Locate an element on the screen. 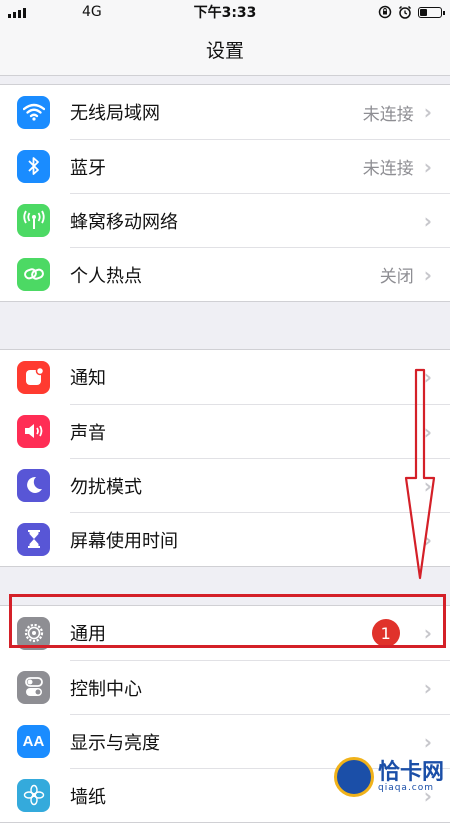  settings-row-label: 蓝牙 is located at coordinates (88, 168).